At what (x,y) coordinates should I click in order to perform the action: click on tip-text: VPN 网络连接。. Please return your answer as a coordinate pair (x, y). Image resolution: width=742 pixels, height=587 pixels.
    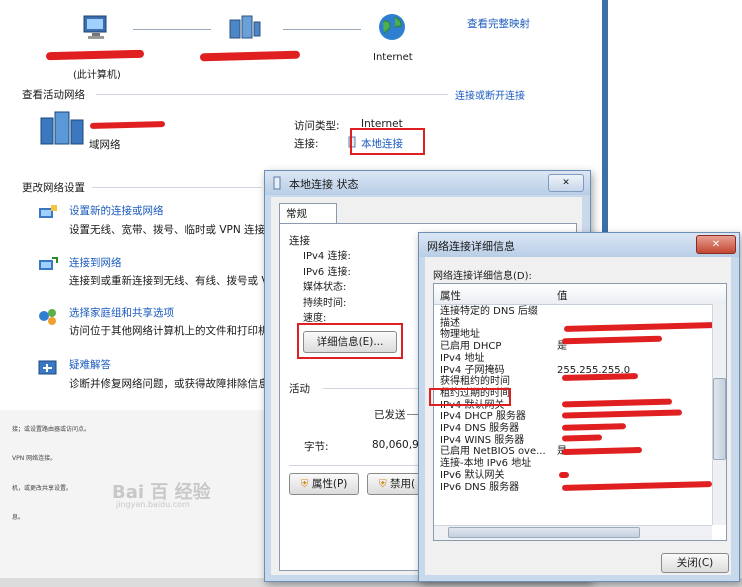
    Looking at the image, I should click on (34, 458).